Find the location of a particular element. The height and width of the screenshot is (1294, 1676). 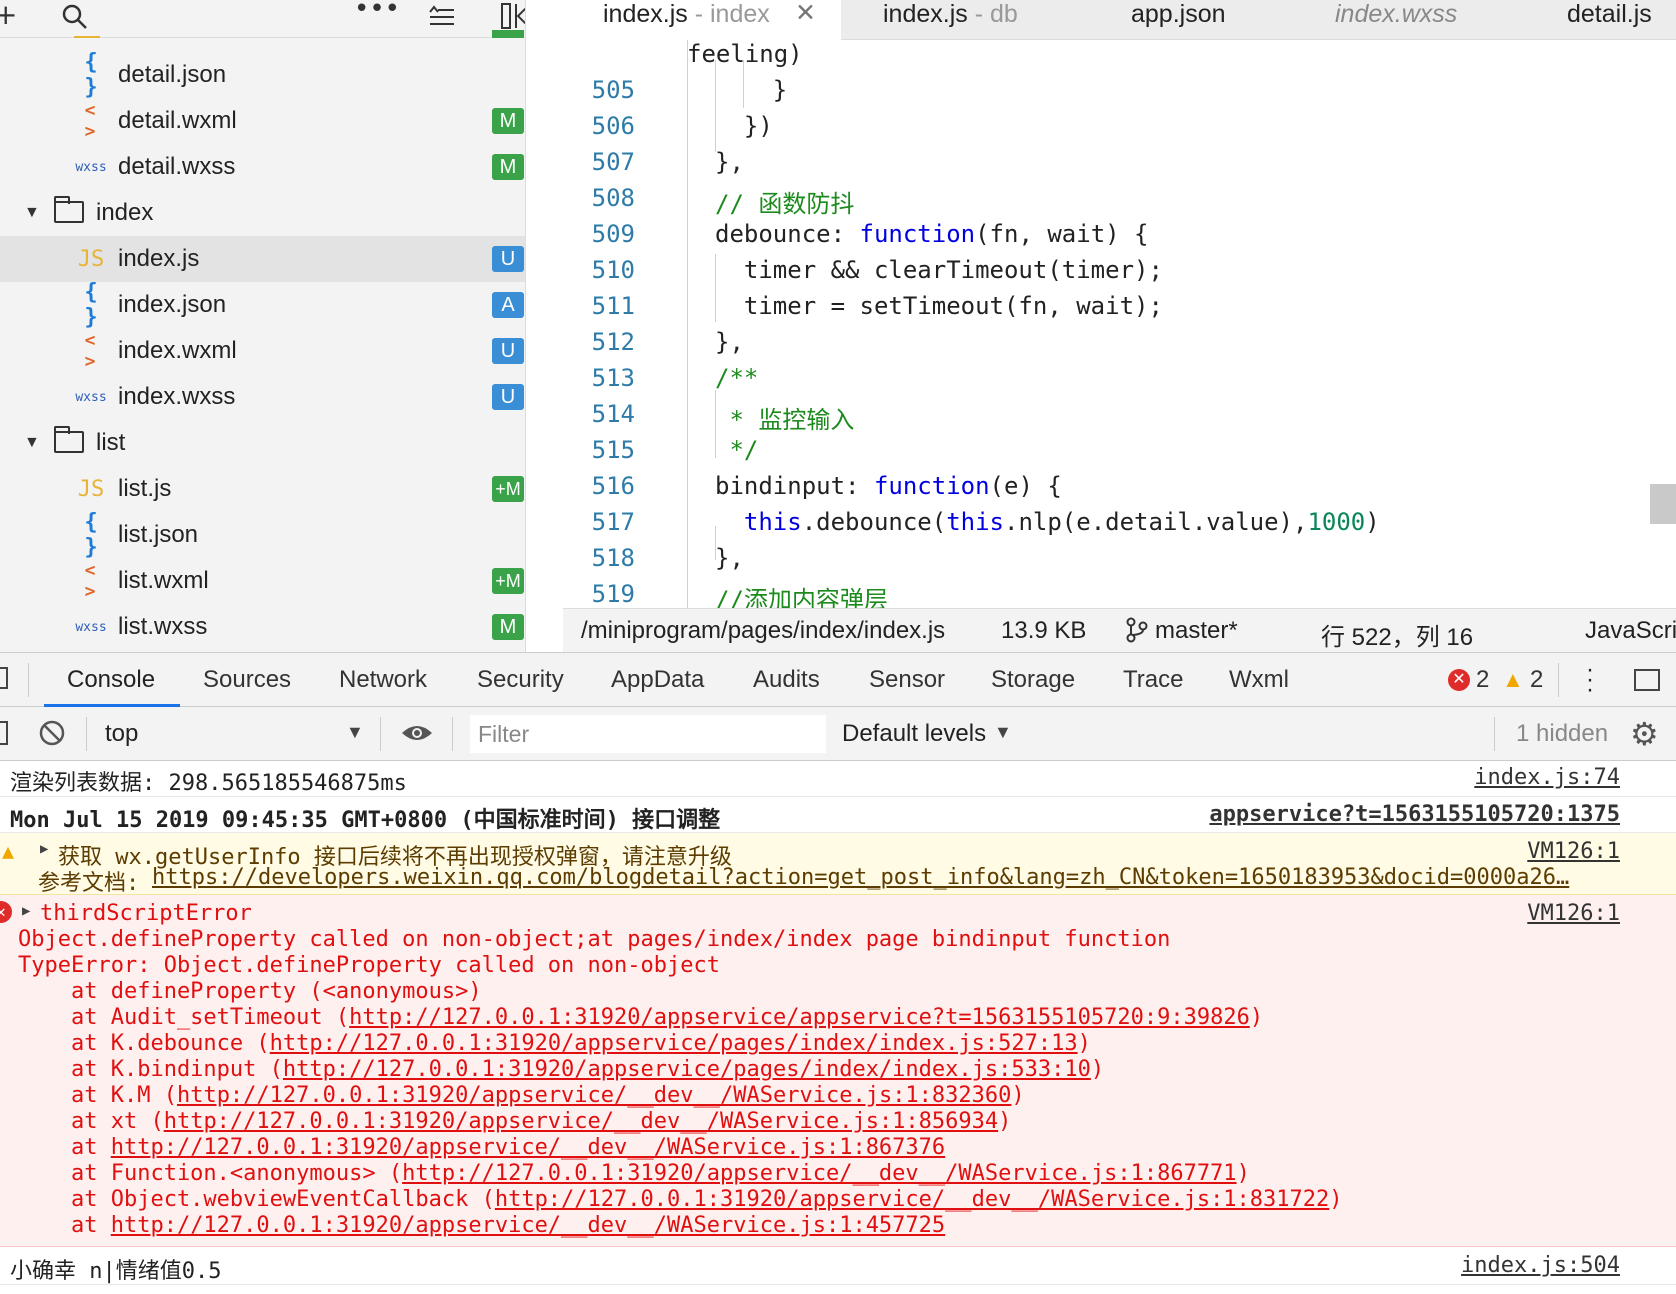

tab-dir: - db is located at coordinates (992, 14).